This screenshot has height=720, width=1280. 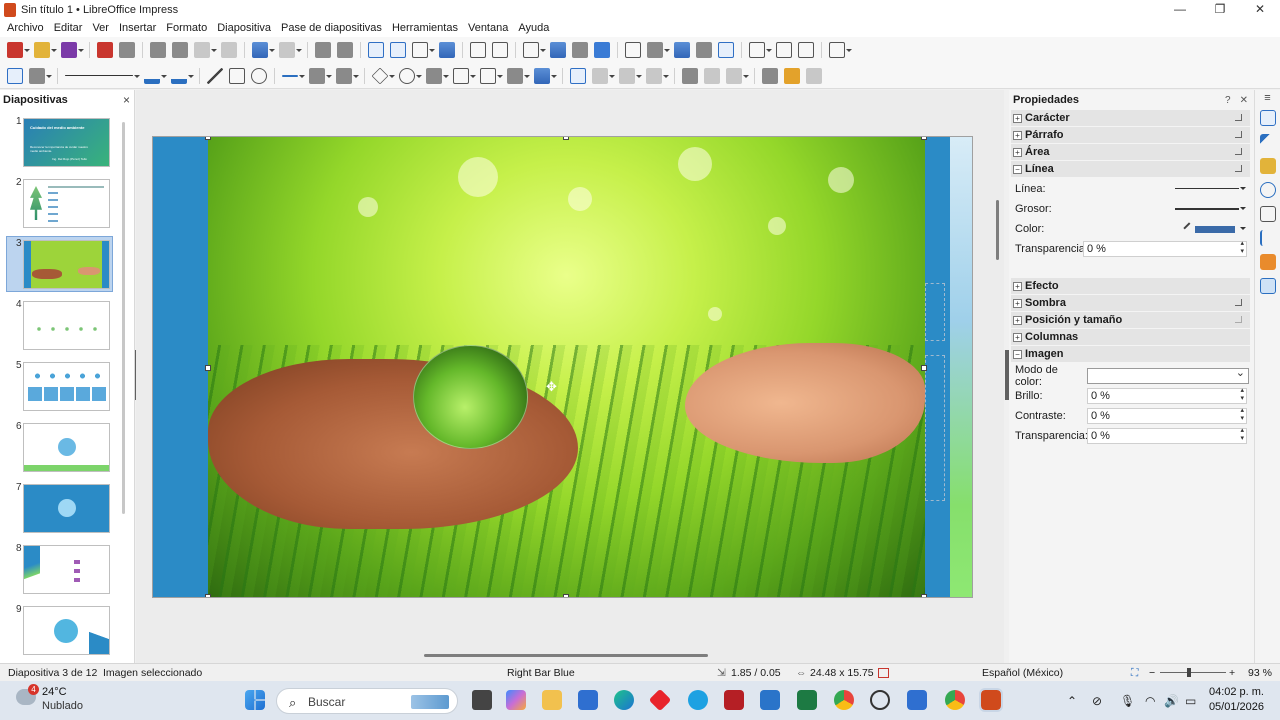 What do you see at coordinates (554, 76) in the screenshot?
I see `3d-objects-dropdown` at bounding box center [554, 76].